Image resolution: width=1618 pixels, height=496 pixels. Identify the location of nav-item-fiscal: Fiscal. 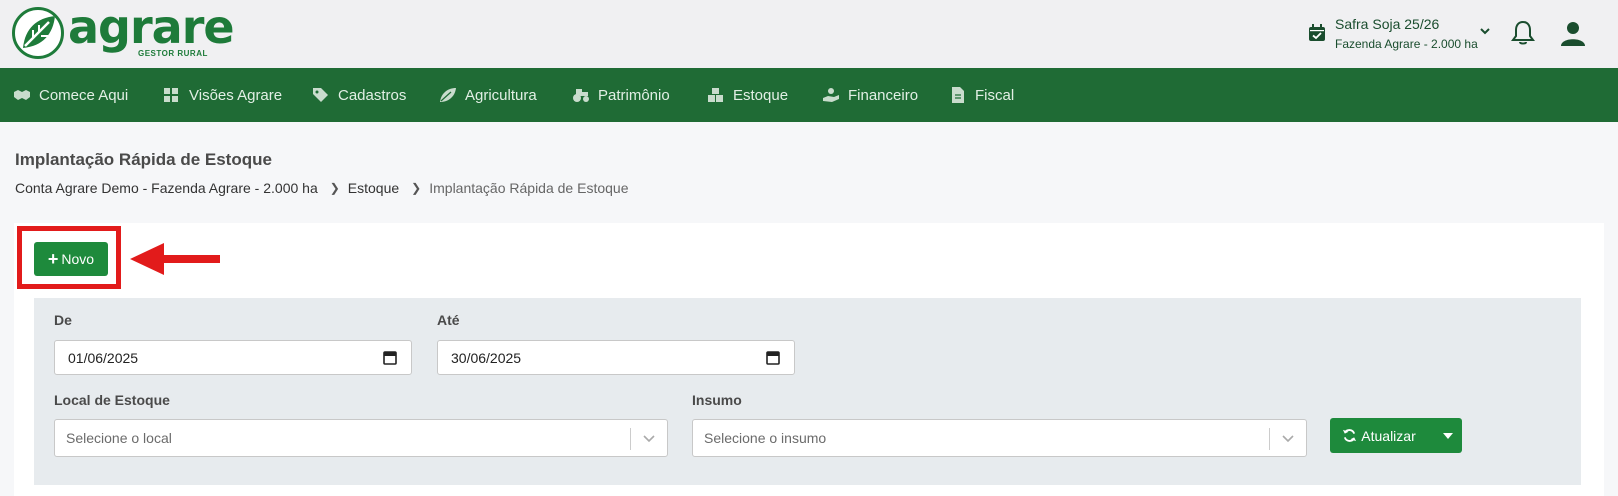
(981, 95).